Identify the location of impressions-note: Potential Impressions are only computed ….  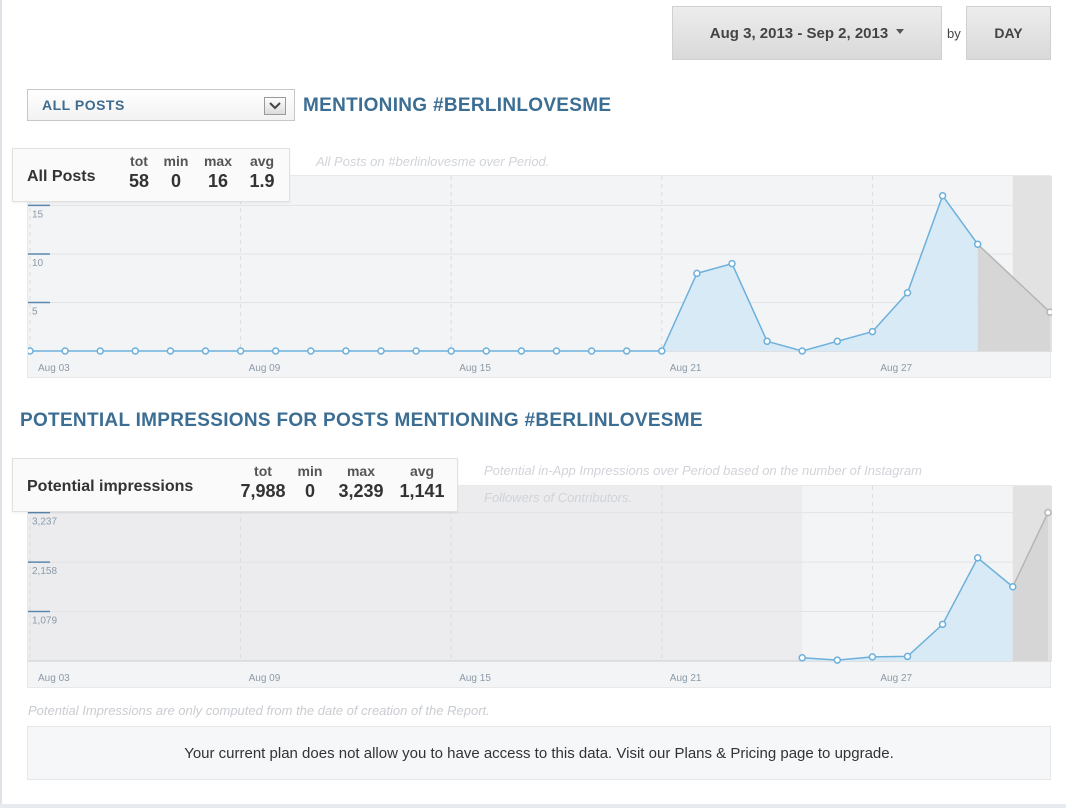
(259, 710).